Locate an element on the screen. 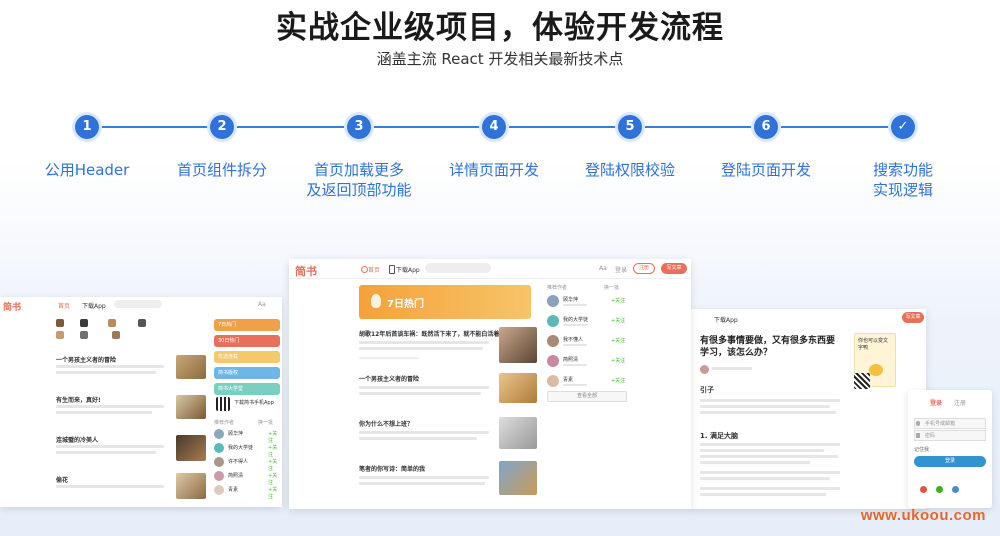 Image resolution: width=1000 pixels, height=536 pixels. login-button: 登录 is located at coordinates (950, 461).